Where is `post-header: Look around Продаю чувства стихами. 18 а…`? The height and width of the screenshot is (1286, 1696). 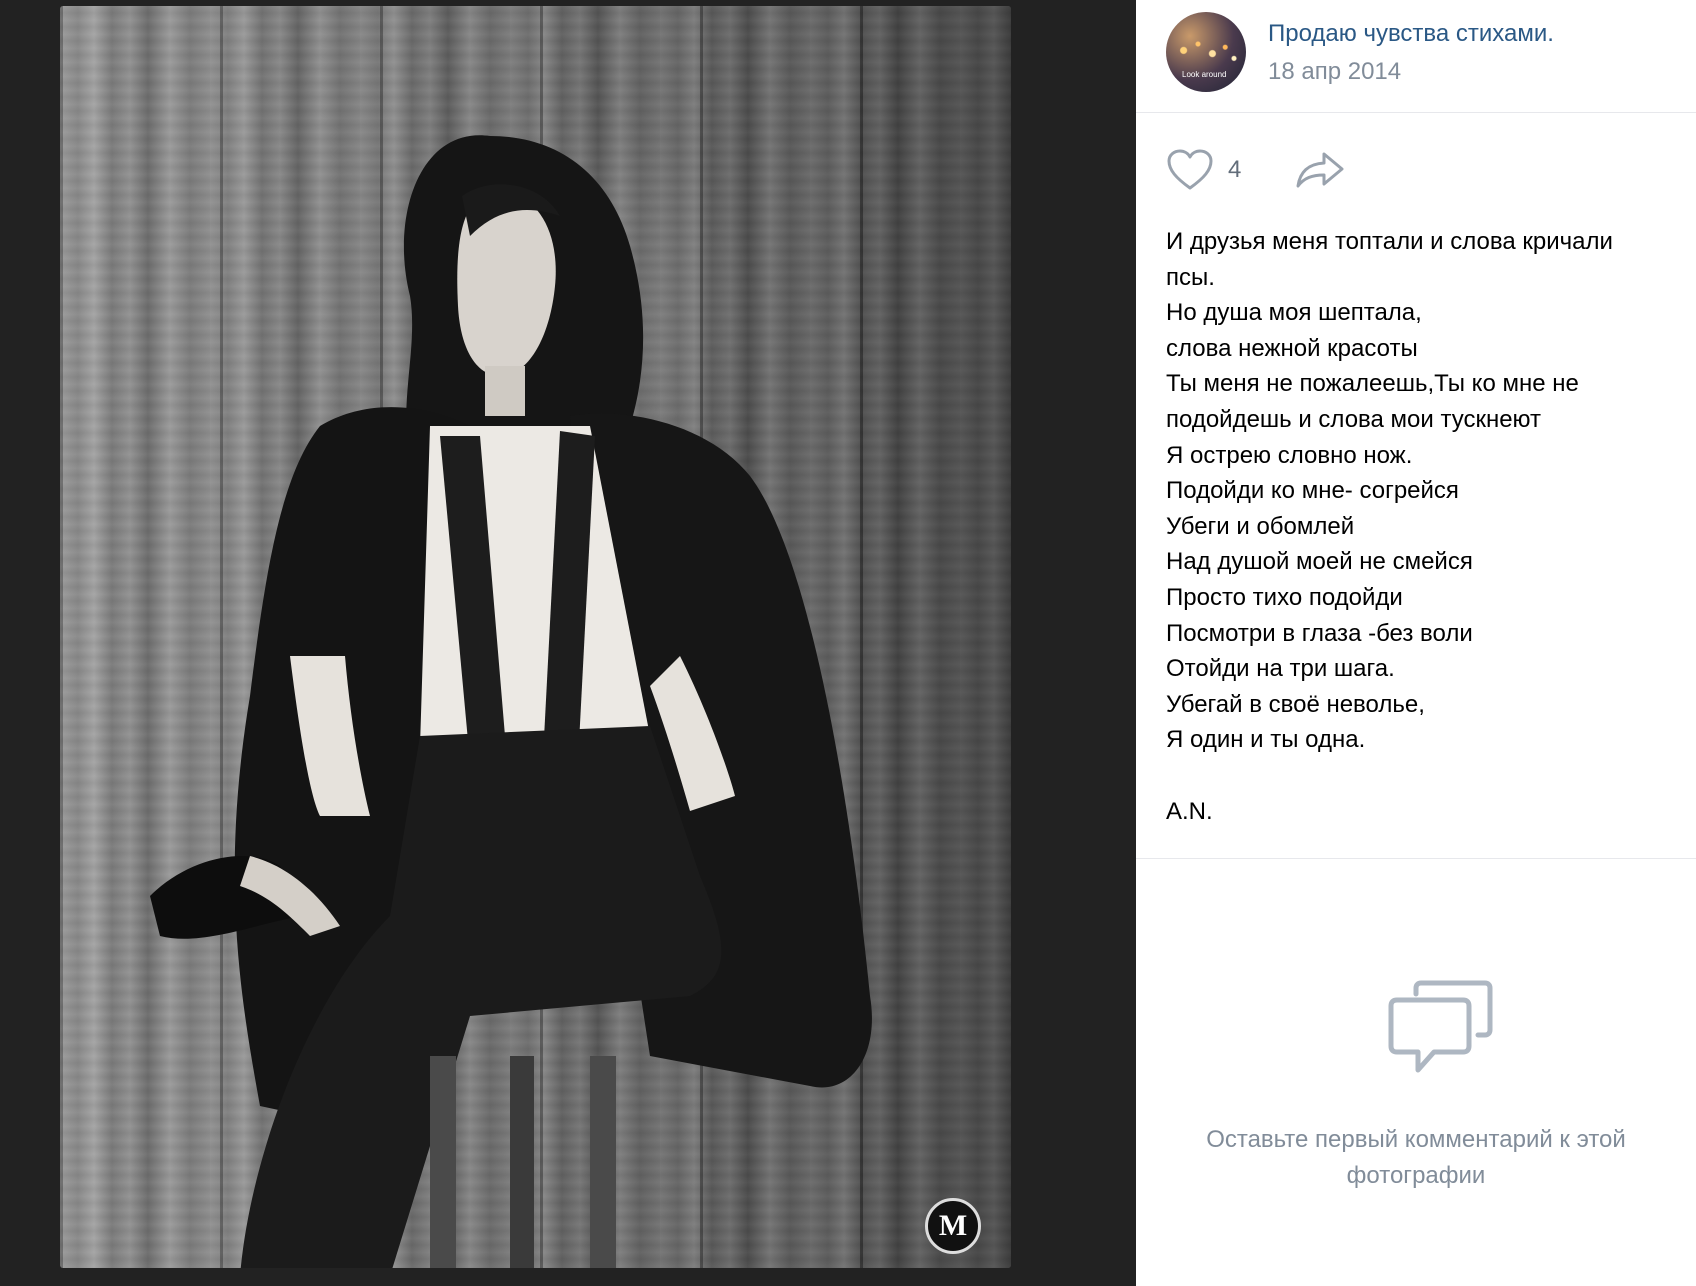
post-header: Look around Продаю чувства стихами. 18 а… is located at coordinates (1416, 56).